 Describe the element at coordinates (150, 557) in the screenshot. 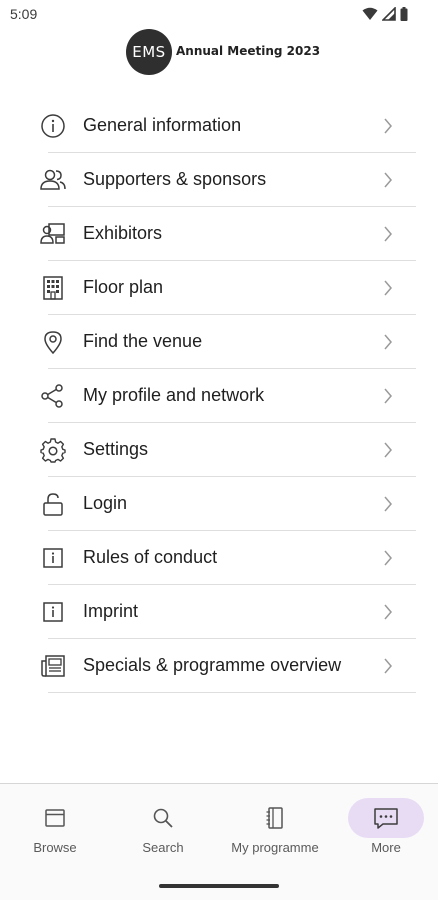

I see `menu-item-label: Rules of conduct` at that location.